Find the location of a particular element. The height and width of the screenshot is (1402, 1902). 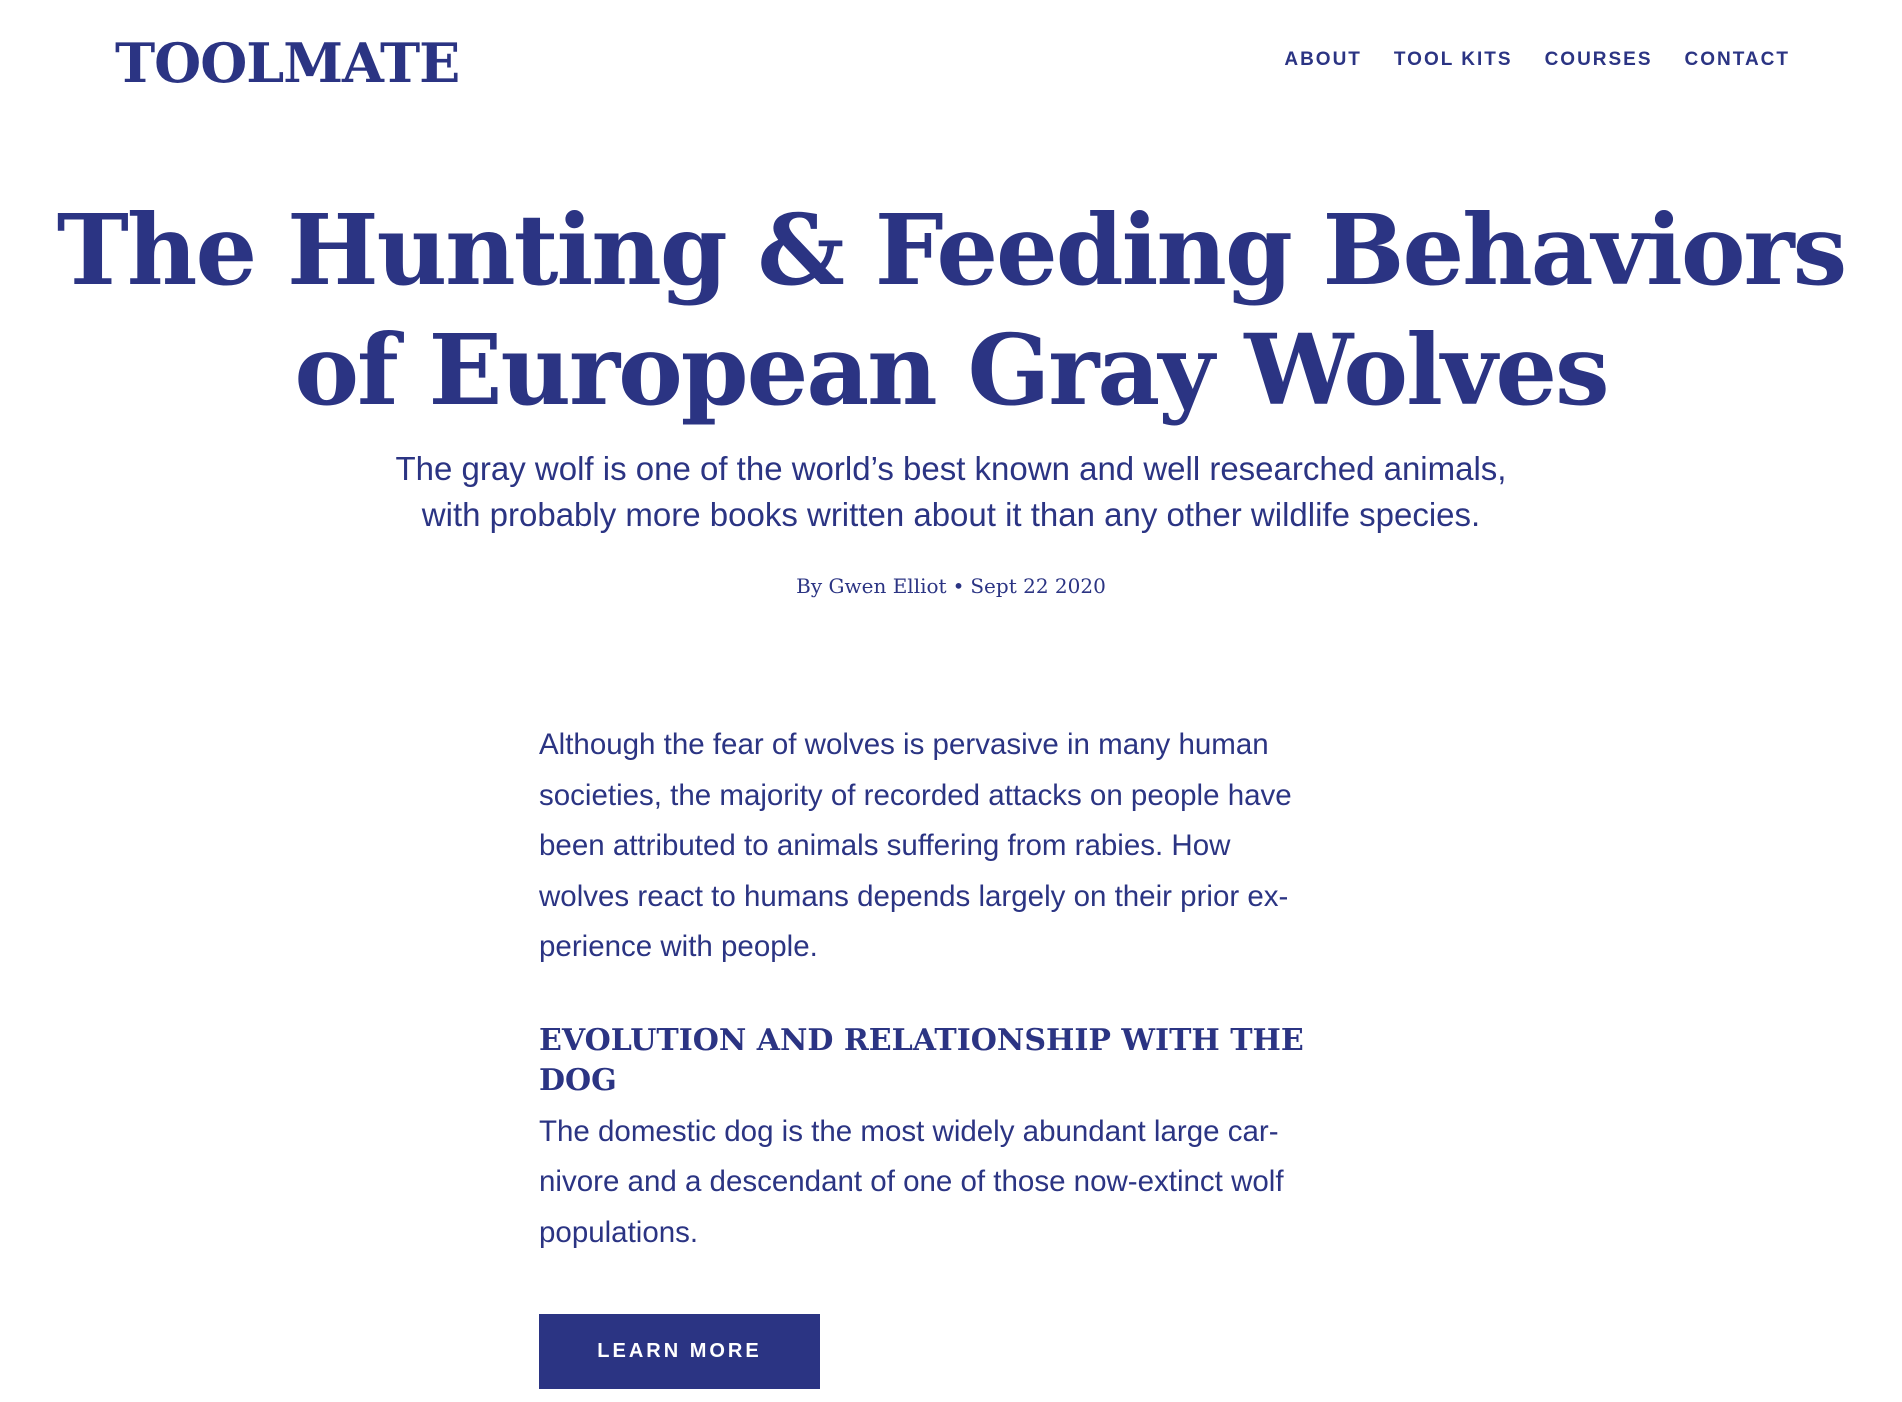

publish-date: Sept 22 2020 is located at coordinates (1038, 586).